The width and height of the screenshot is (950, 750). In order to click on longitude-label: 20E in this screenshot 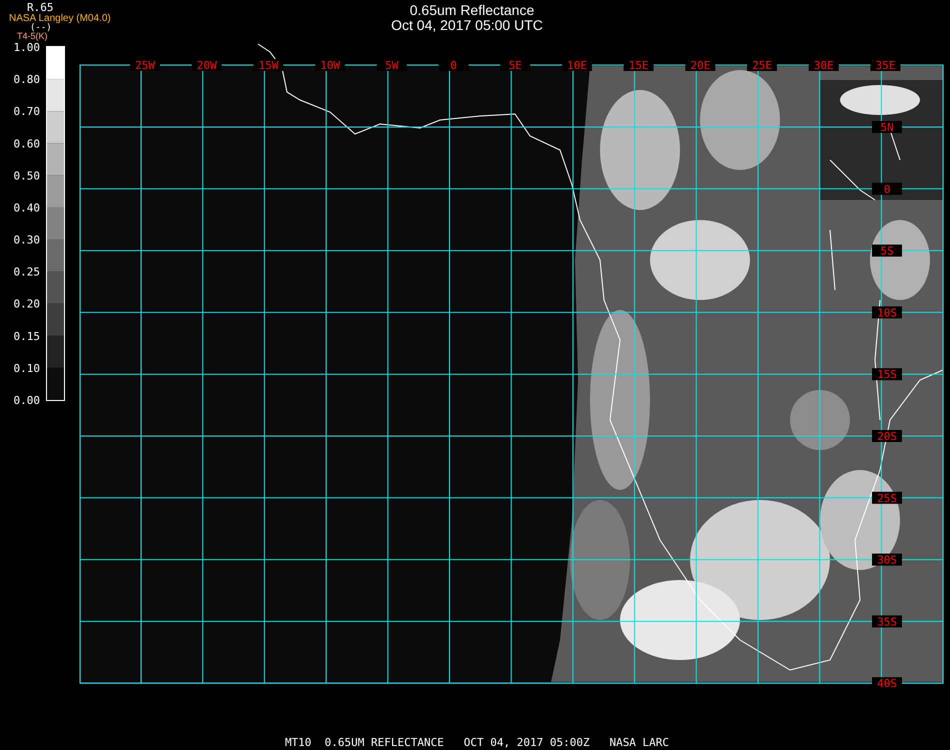, I will do `click(700, 65)`.